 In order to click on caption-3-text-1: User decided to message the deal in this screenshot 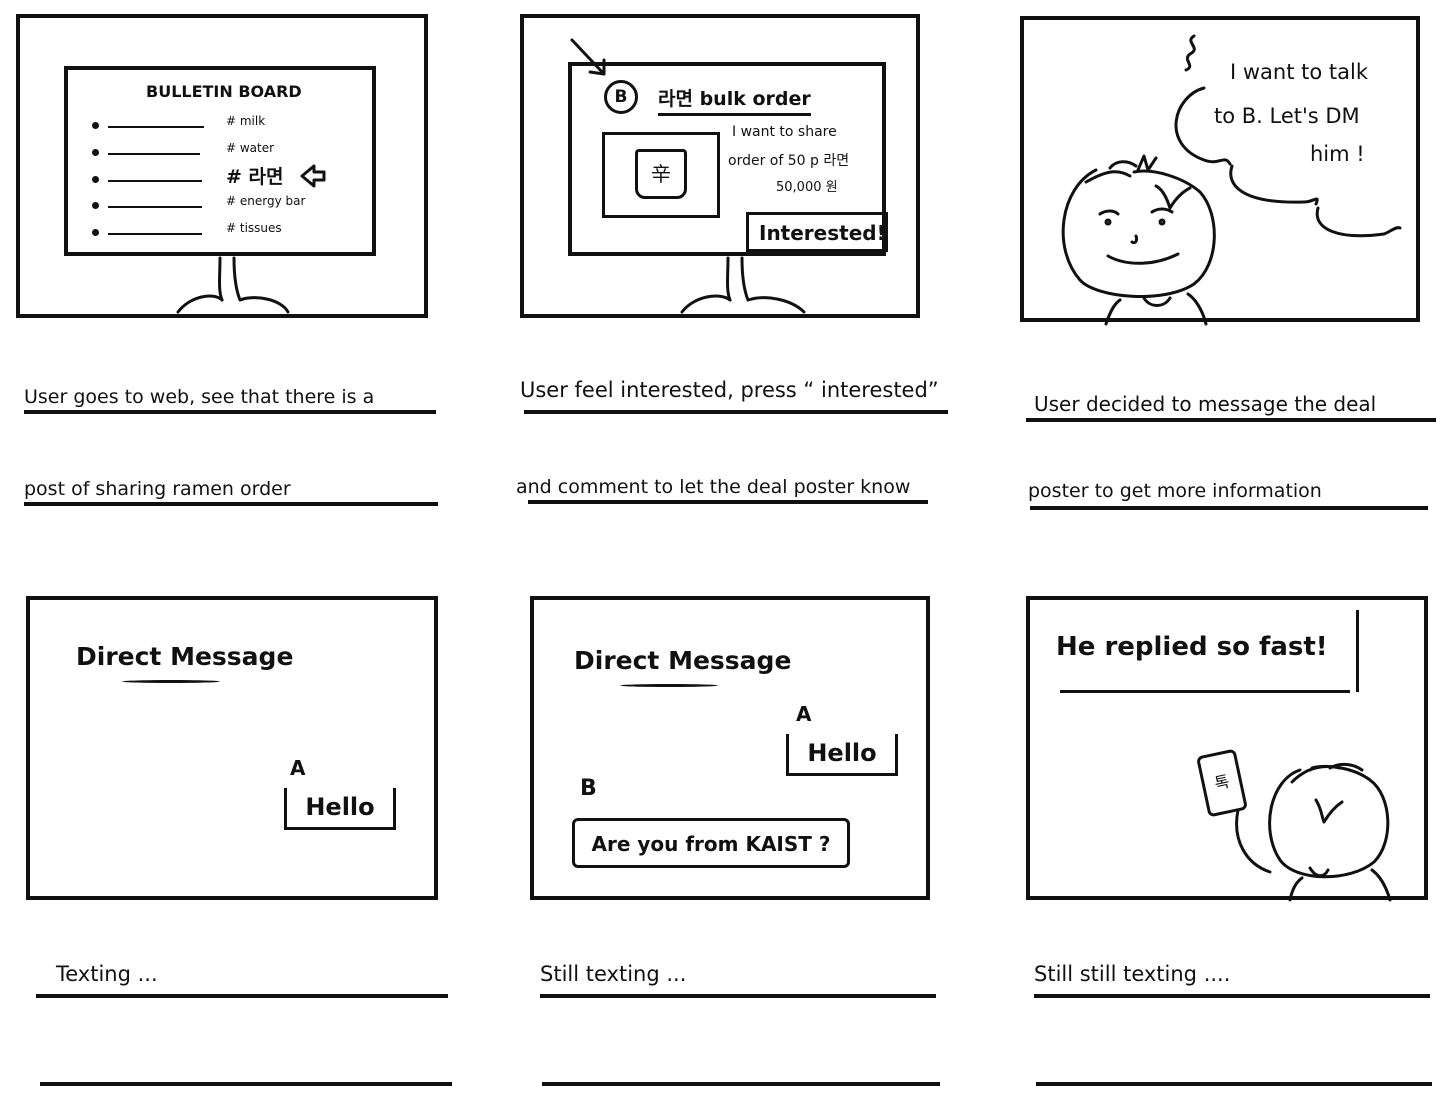, I will do `click(1205, 404)`.